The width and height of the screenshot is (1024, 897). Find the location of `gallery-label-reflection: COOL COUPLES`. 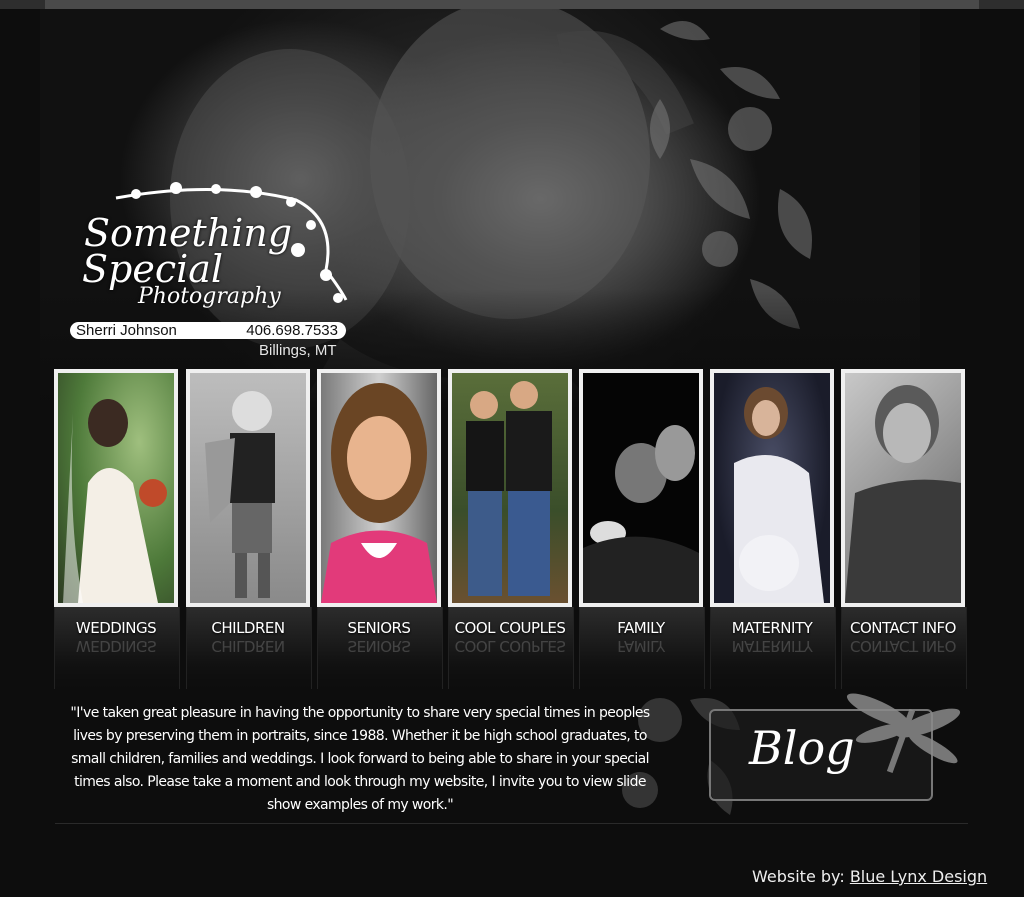

gallery-label-reflection: COOL COUPLES is located at coordinates (510, 646).